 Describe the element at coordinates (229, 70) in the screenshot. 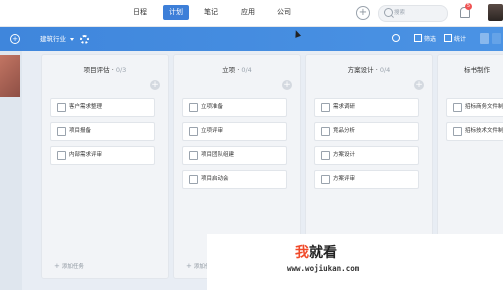

I see `column-name: 立项` at that location.